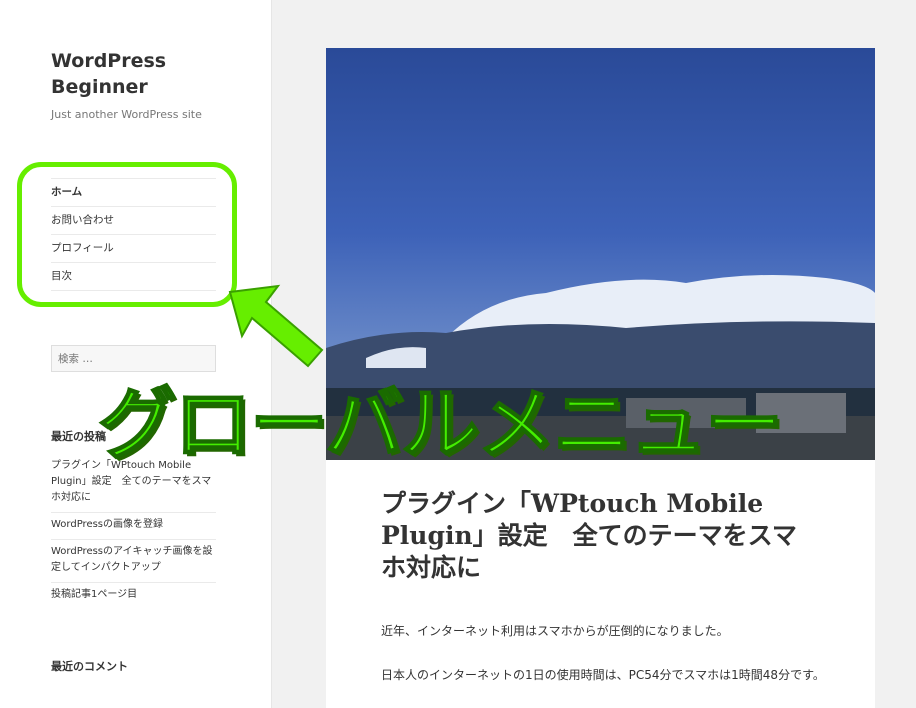 The width and height of the screenshot is (916, 708). Describe the element at coordinates (133, 526) in the screenshot. I see `recent-post-link: WordPressの画像を登録` at that location.